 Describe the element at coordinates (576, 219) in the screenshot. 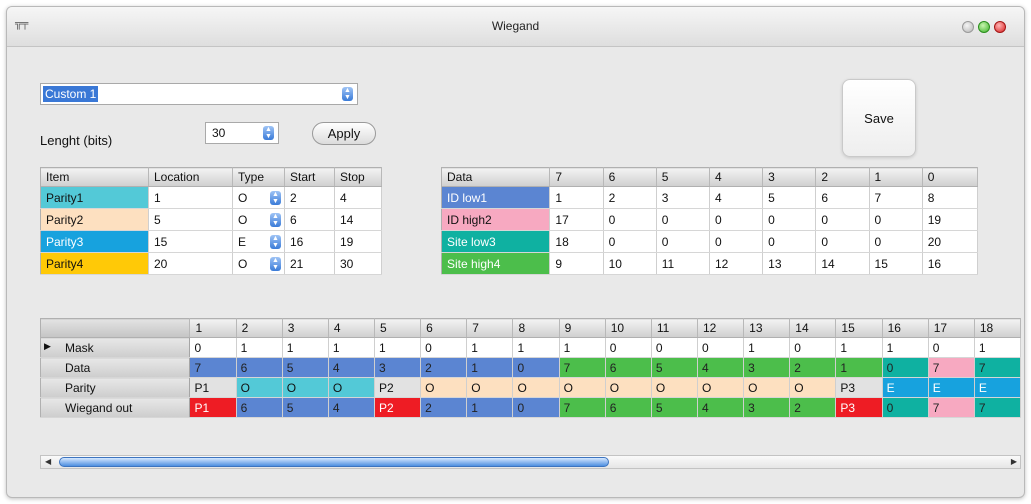

I see `table-cell: 17` at that location.